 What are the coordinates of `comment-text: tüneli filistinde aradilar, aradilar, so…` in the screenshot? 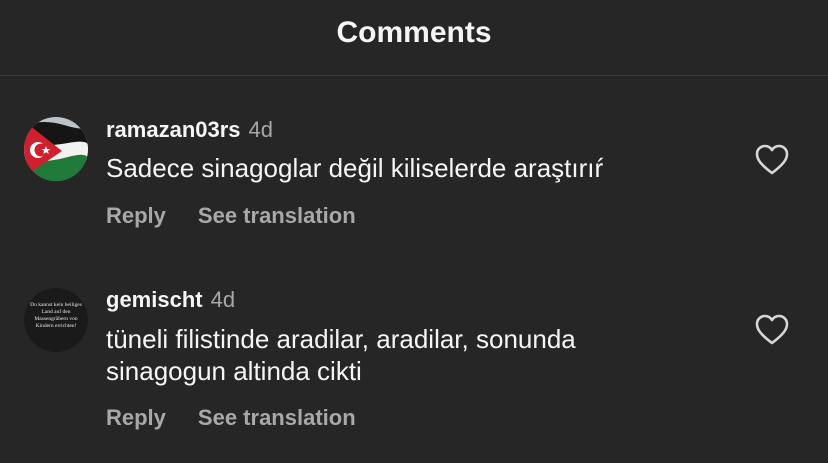 It's located at (341, 355).